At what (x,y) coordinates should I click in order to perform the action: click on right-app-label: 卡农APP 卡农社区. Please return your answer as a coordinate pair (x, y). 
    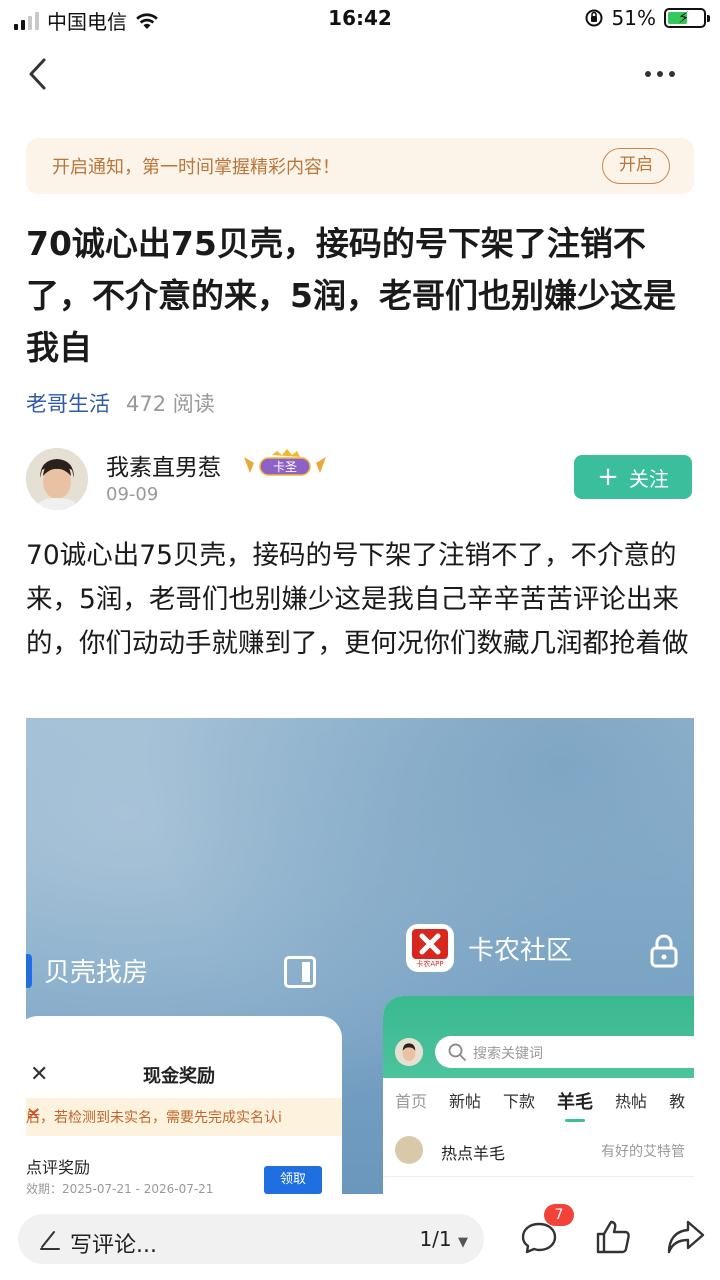
    Looking at the image, I should click on (489, 948).